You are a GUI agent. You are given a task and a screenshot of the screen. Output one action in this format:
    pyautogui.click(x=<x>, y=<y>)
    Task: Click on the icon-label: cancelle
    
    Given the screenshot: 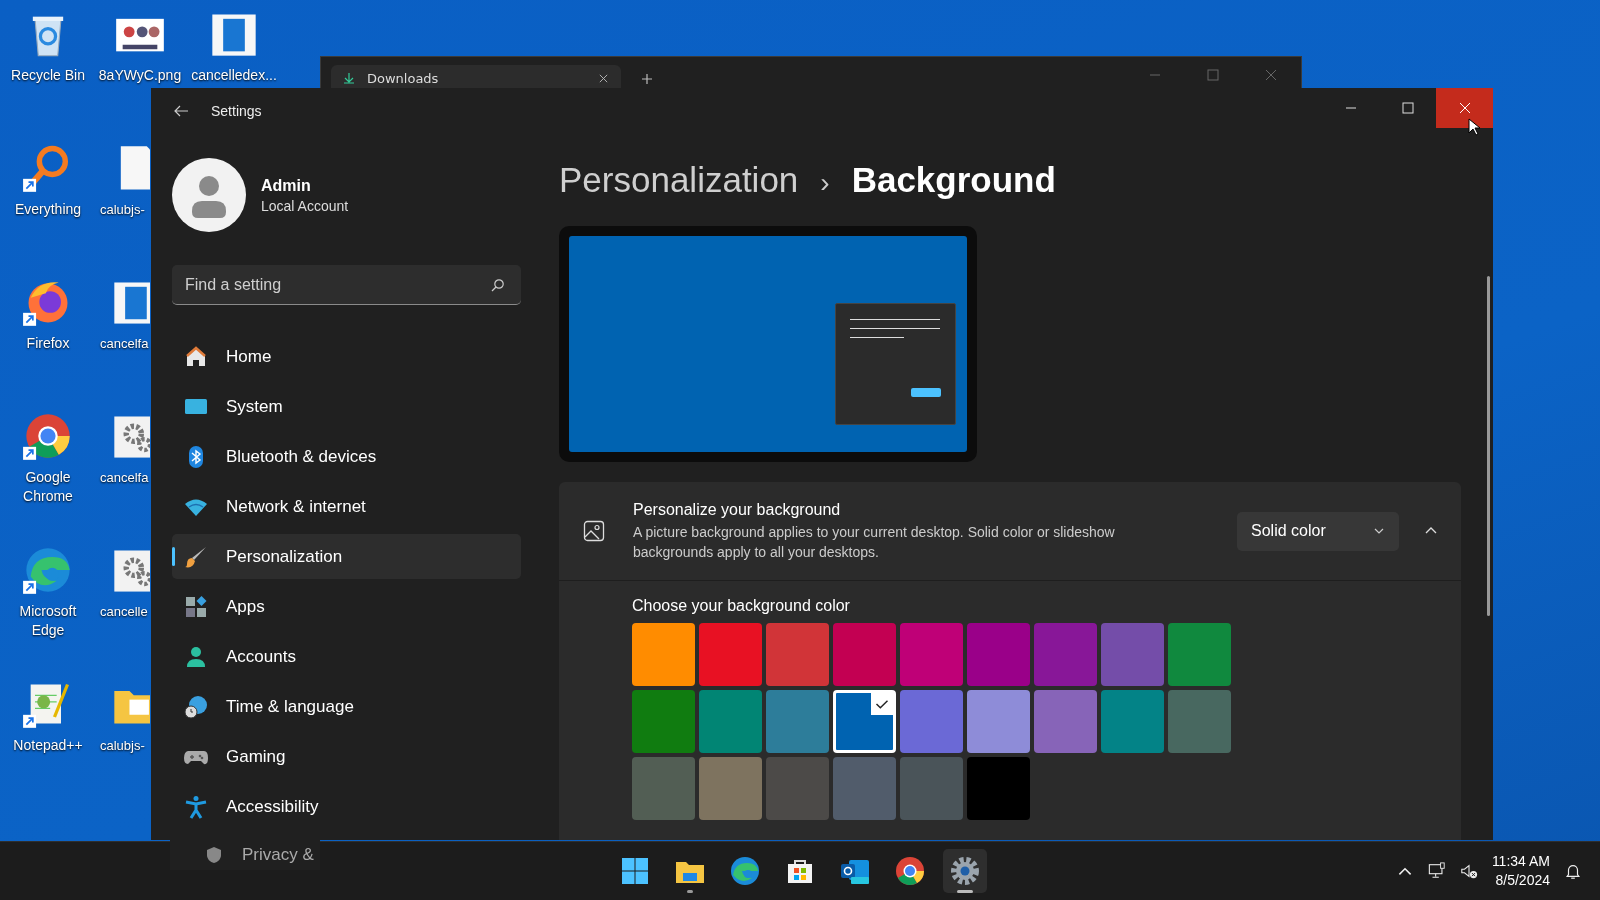 What is the action you would take?
    pyautogui.click(x=124, y=611)
    